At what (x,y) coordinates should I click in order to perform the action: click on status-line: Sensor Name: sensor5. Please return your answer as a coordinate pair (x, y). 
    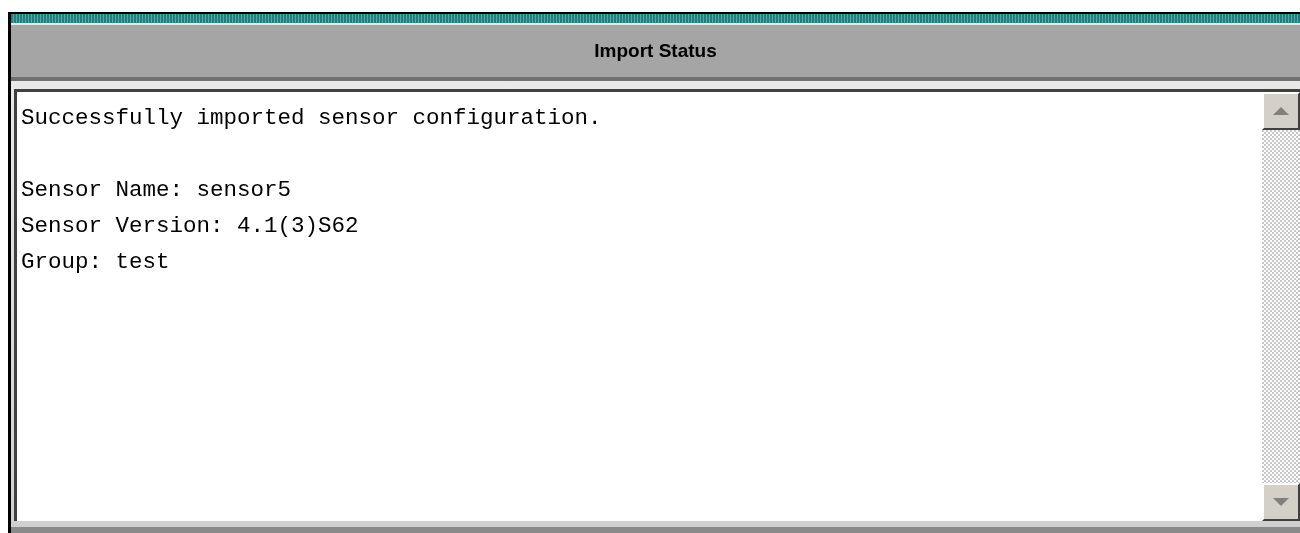
    Looking at the image, I should click on (157, 190).